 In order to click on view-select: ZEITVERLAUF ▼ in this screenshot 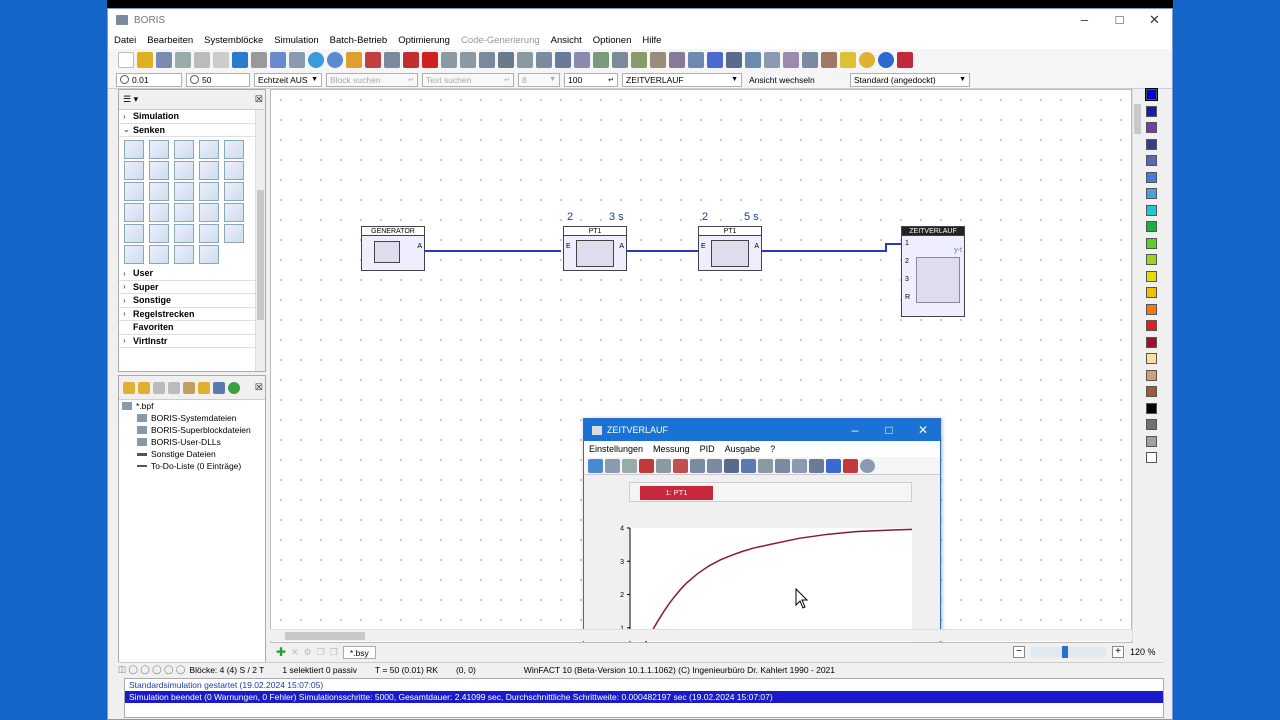, I will do `click(682, 79)`.